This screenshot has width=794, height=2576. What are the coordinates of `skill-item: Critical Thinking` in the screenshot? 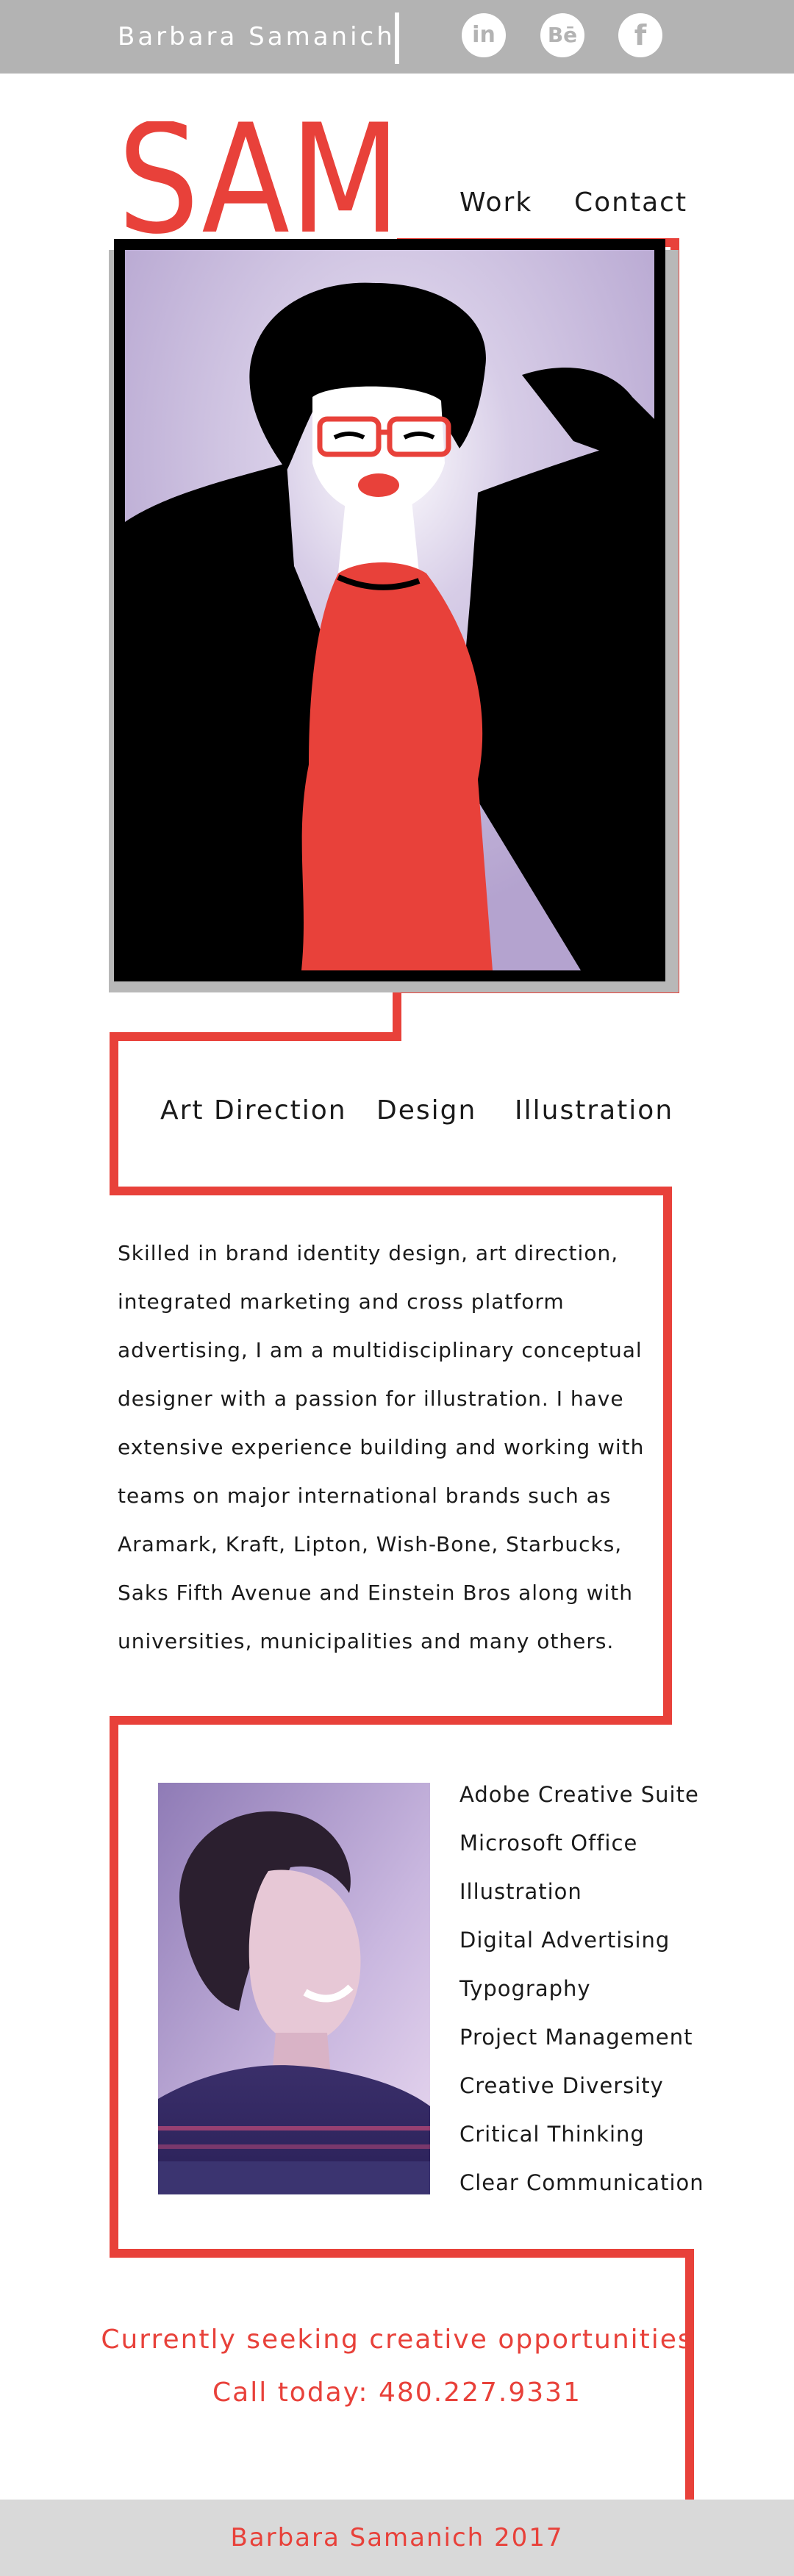 It's located at (552, 2134).